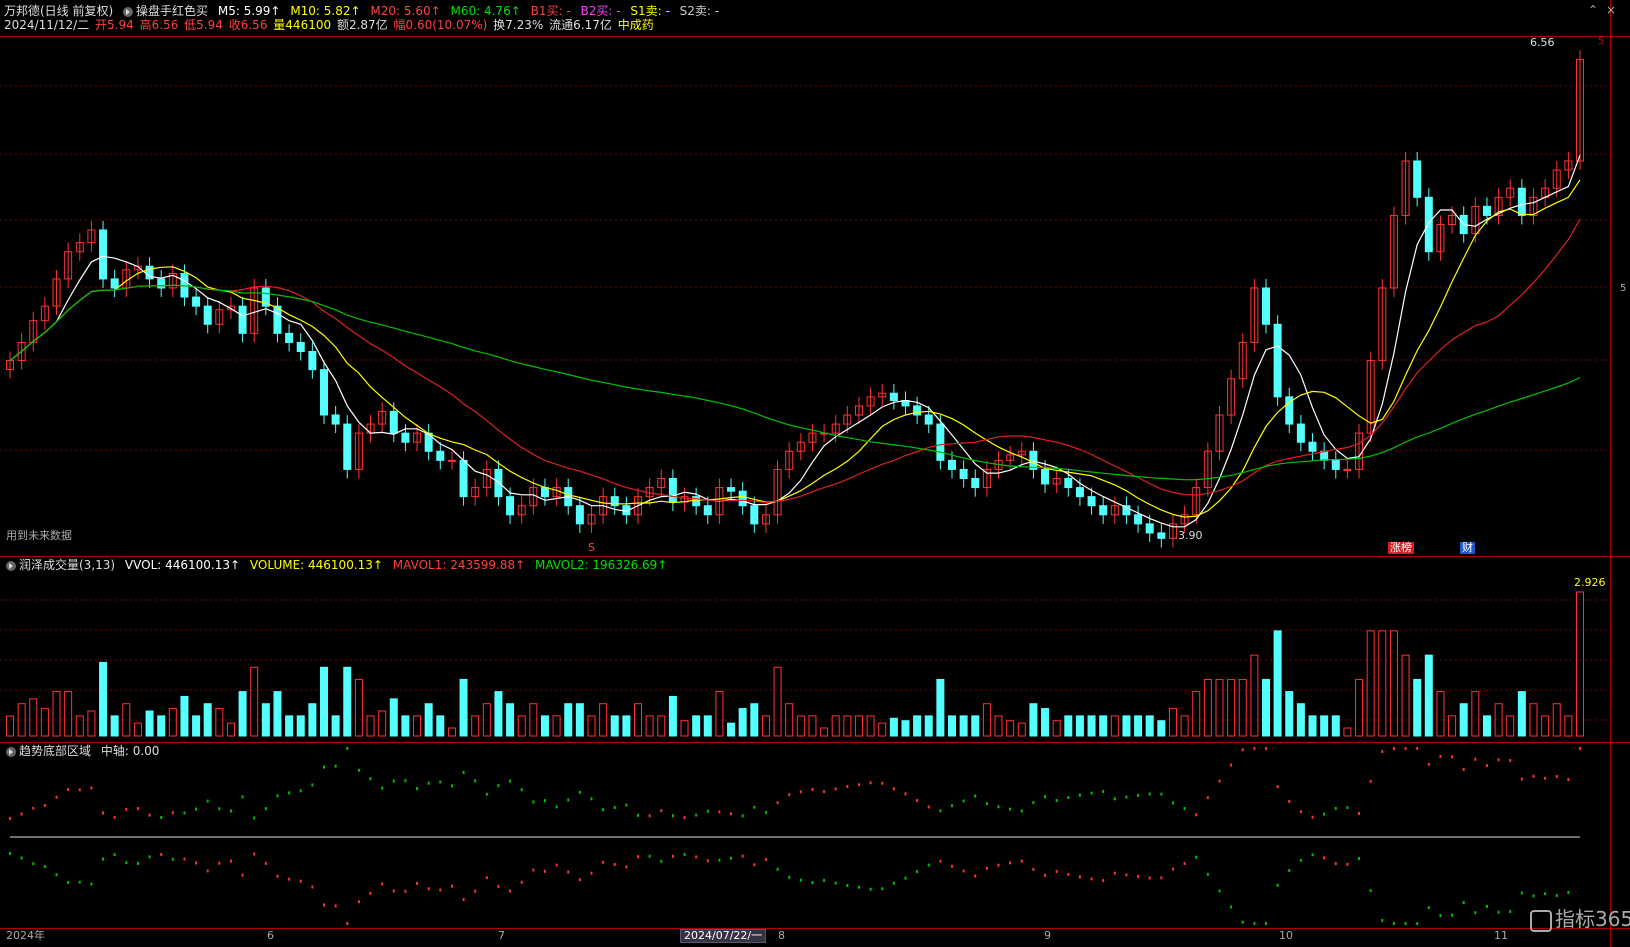  Describe the element at coordinates (25, 935) in the screenshot. I see `axis-label-year: 2024年` at that location.